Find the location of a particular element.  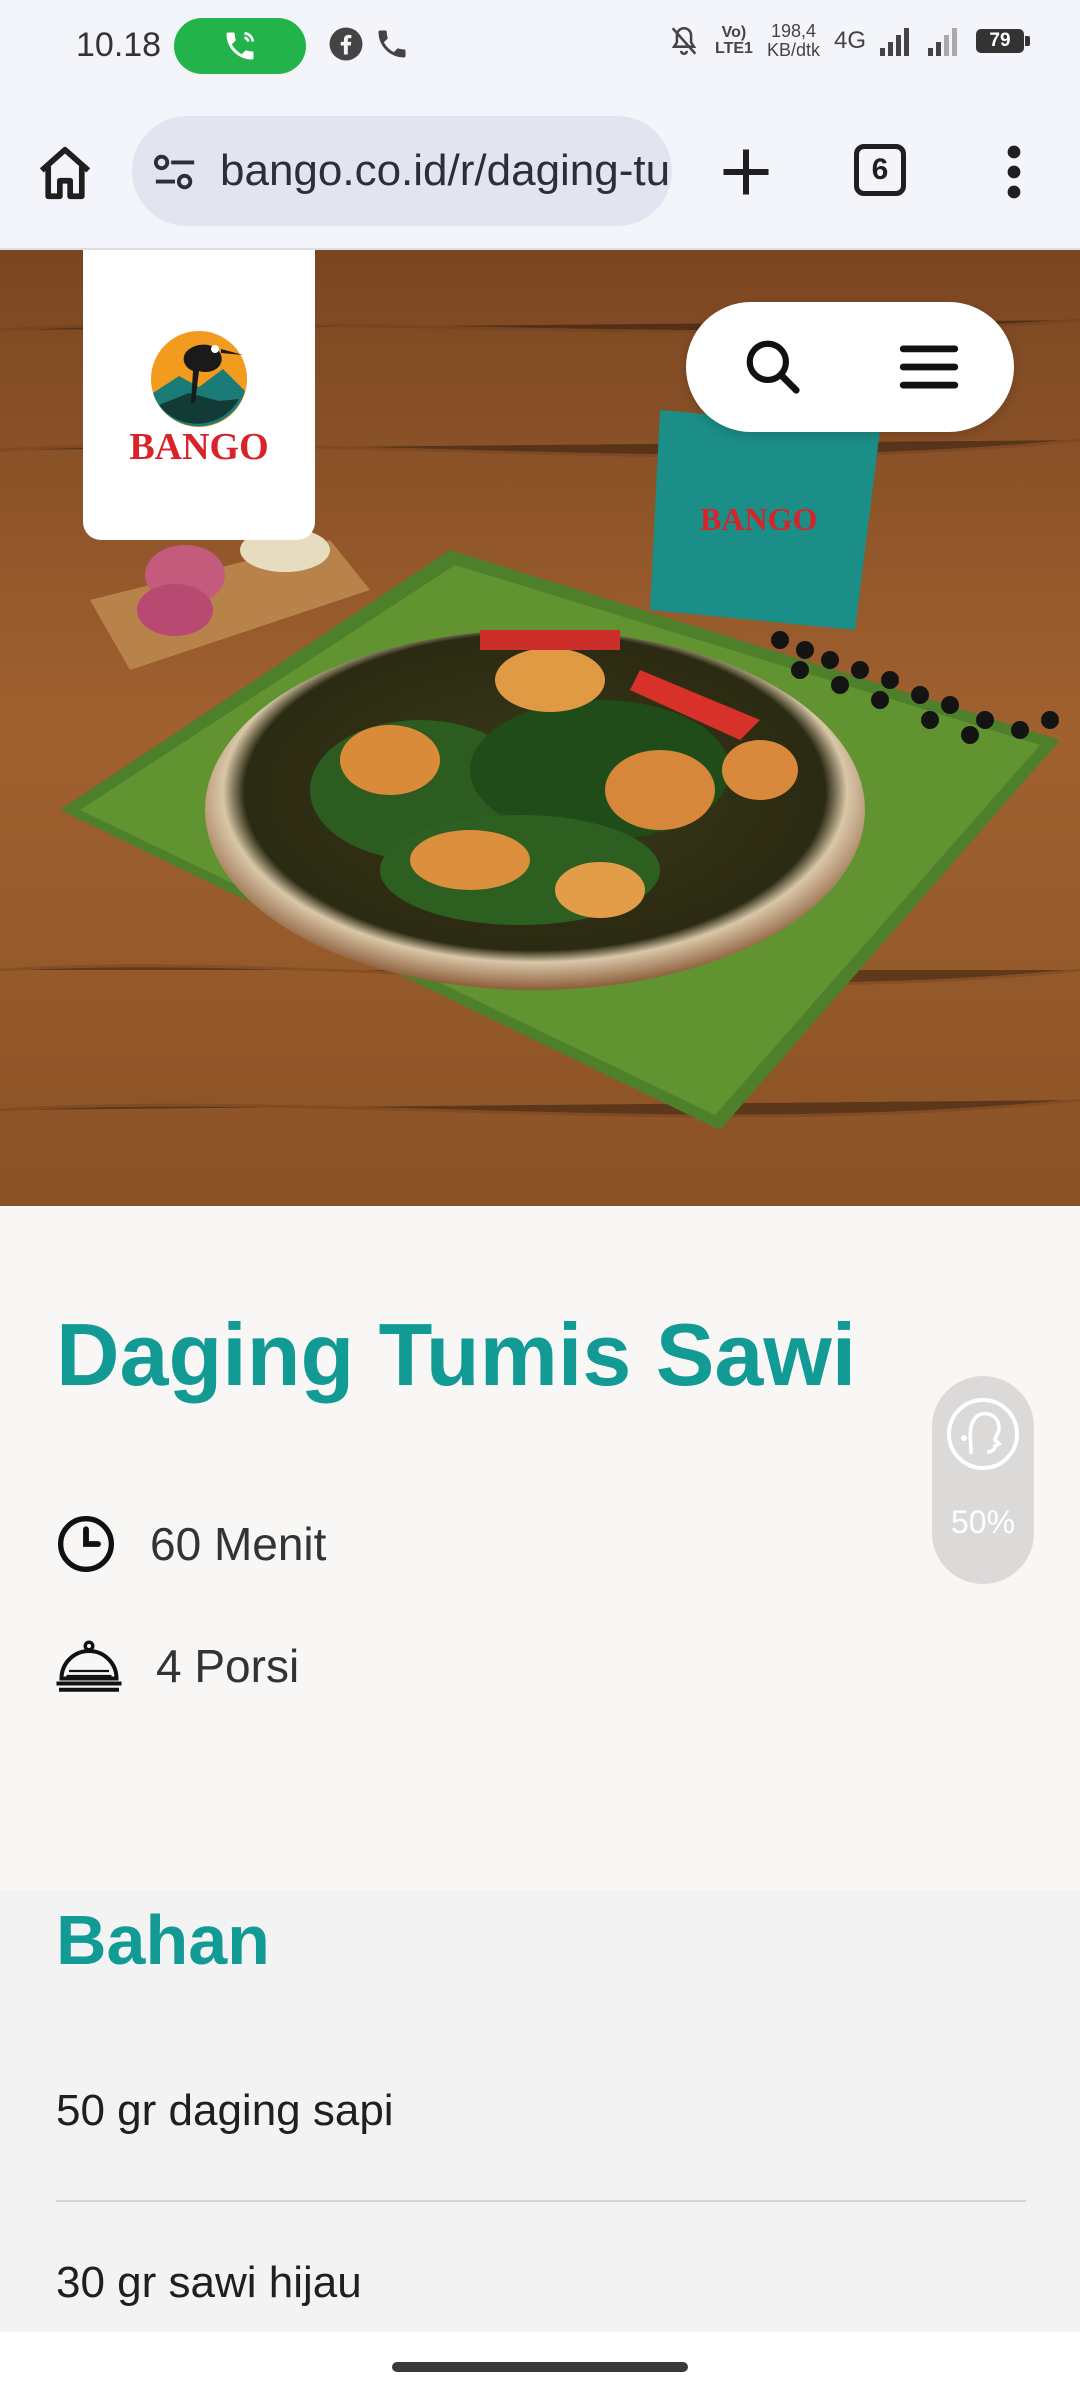

browser-toolbar: bango.co.id/r/daging-tumis-sawi 6 is located at coordinates (540, 173).